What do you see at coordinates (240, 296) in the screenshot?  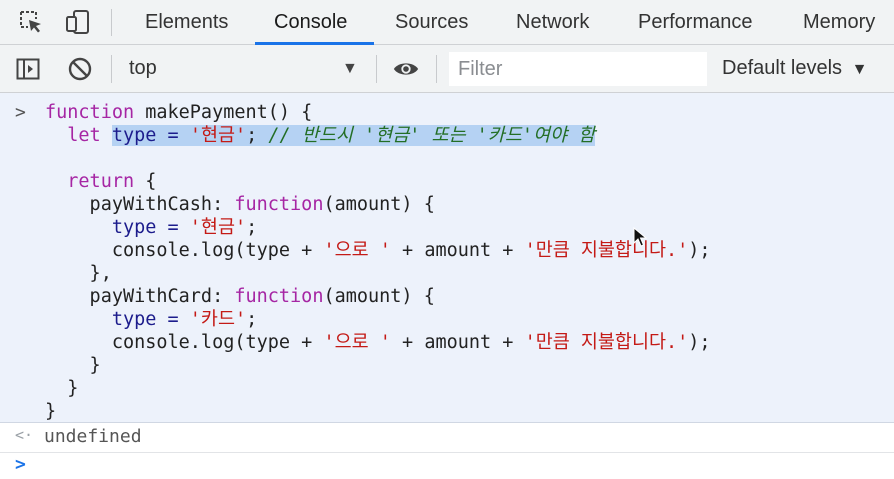 I see `code-line: payWithCard: function(amount) {` at bounding box center [240, 296].